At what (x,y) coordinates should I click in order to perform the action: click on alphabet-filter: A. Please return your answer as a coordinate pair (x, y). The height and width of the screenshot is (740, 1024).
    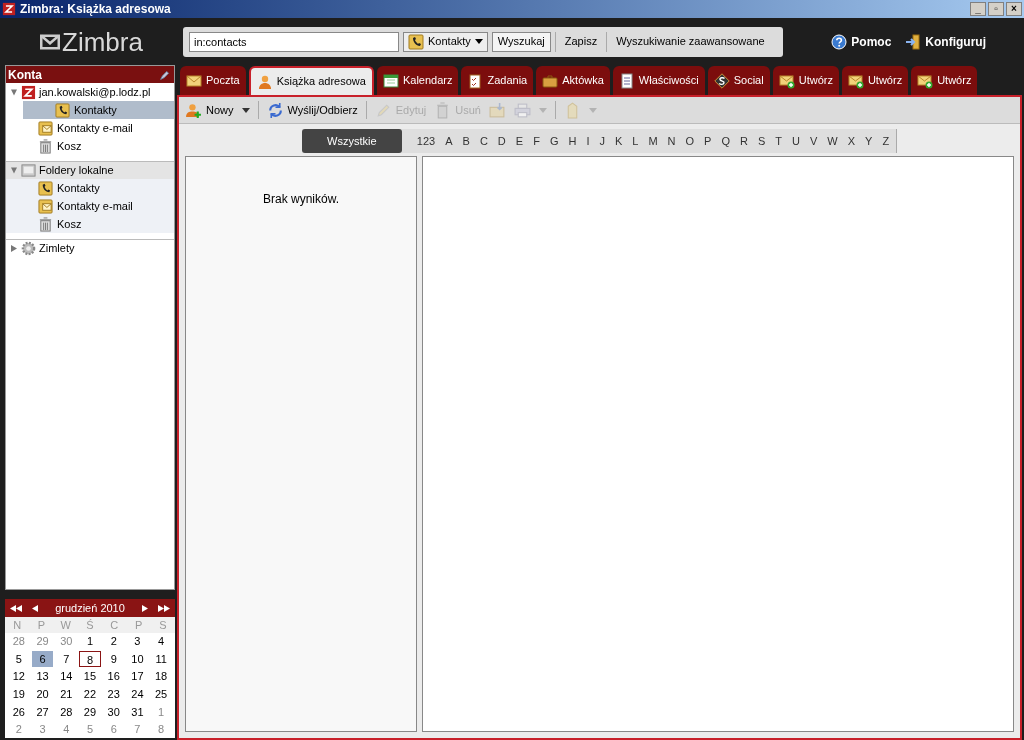
    Looking at the image, I should click on (449, 141).